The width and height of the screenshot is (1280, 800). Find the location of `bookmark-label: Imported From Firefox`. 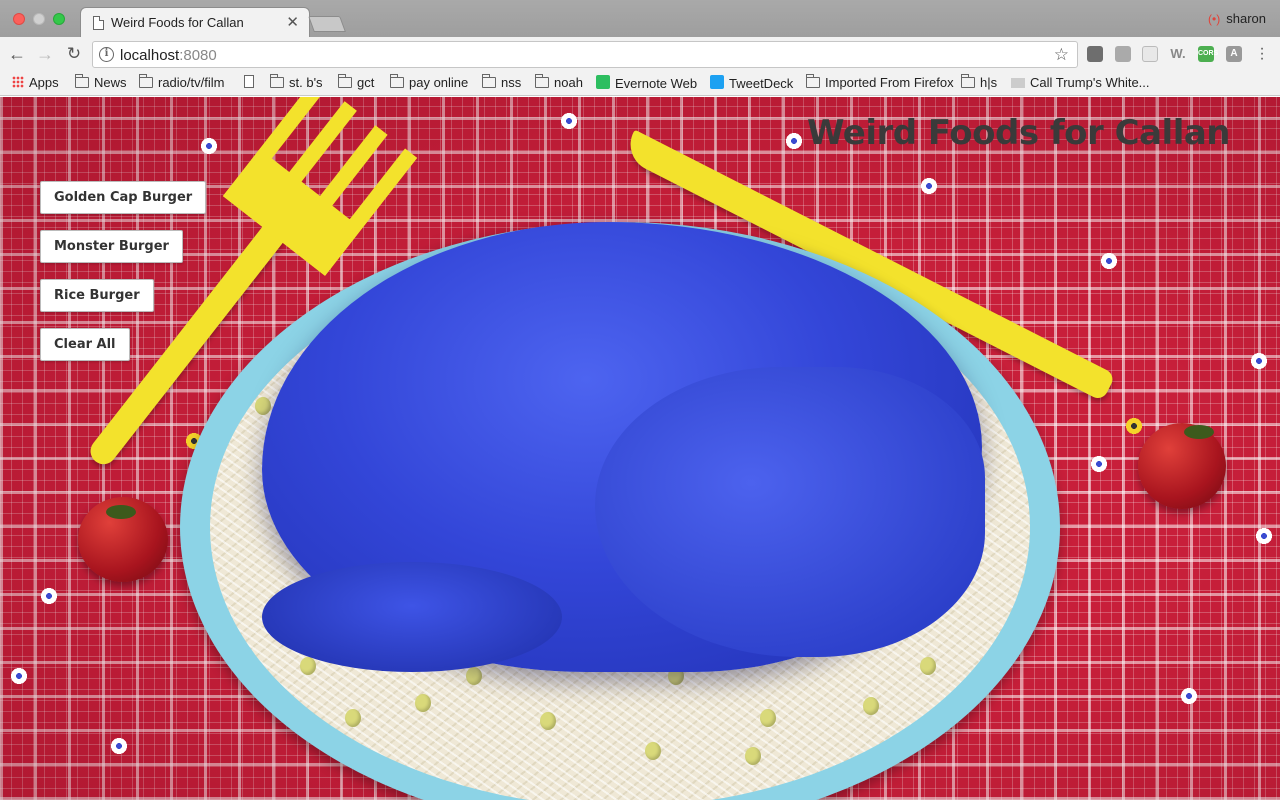

bookmark-label: Imported From Firefox is located at coordinates (889, 82).